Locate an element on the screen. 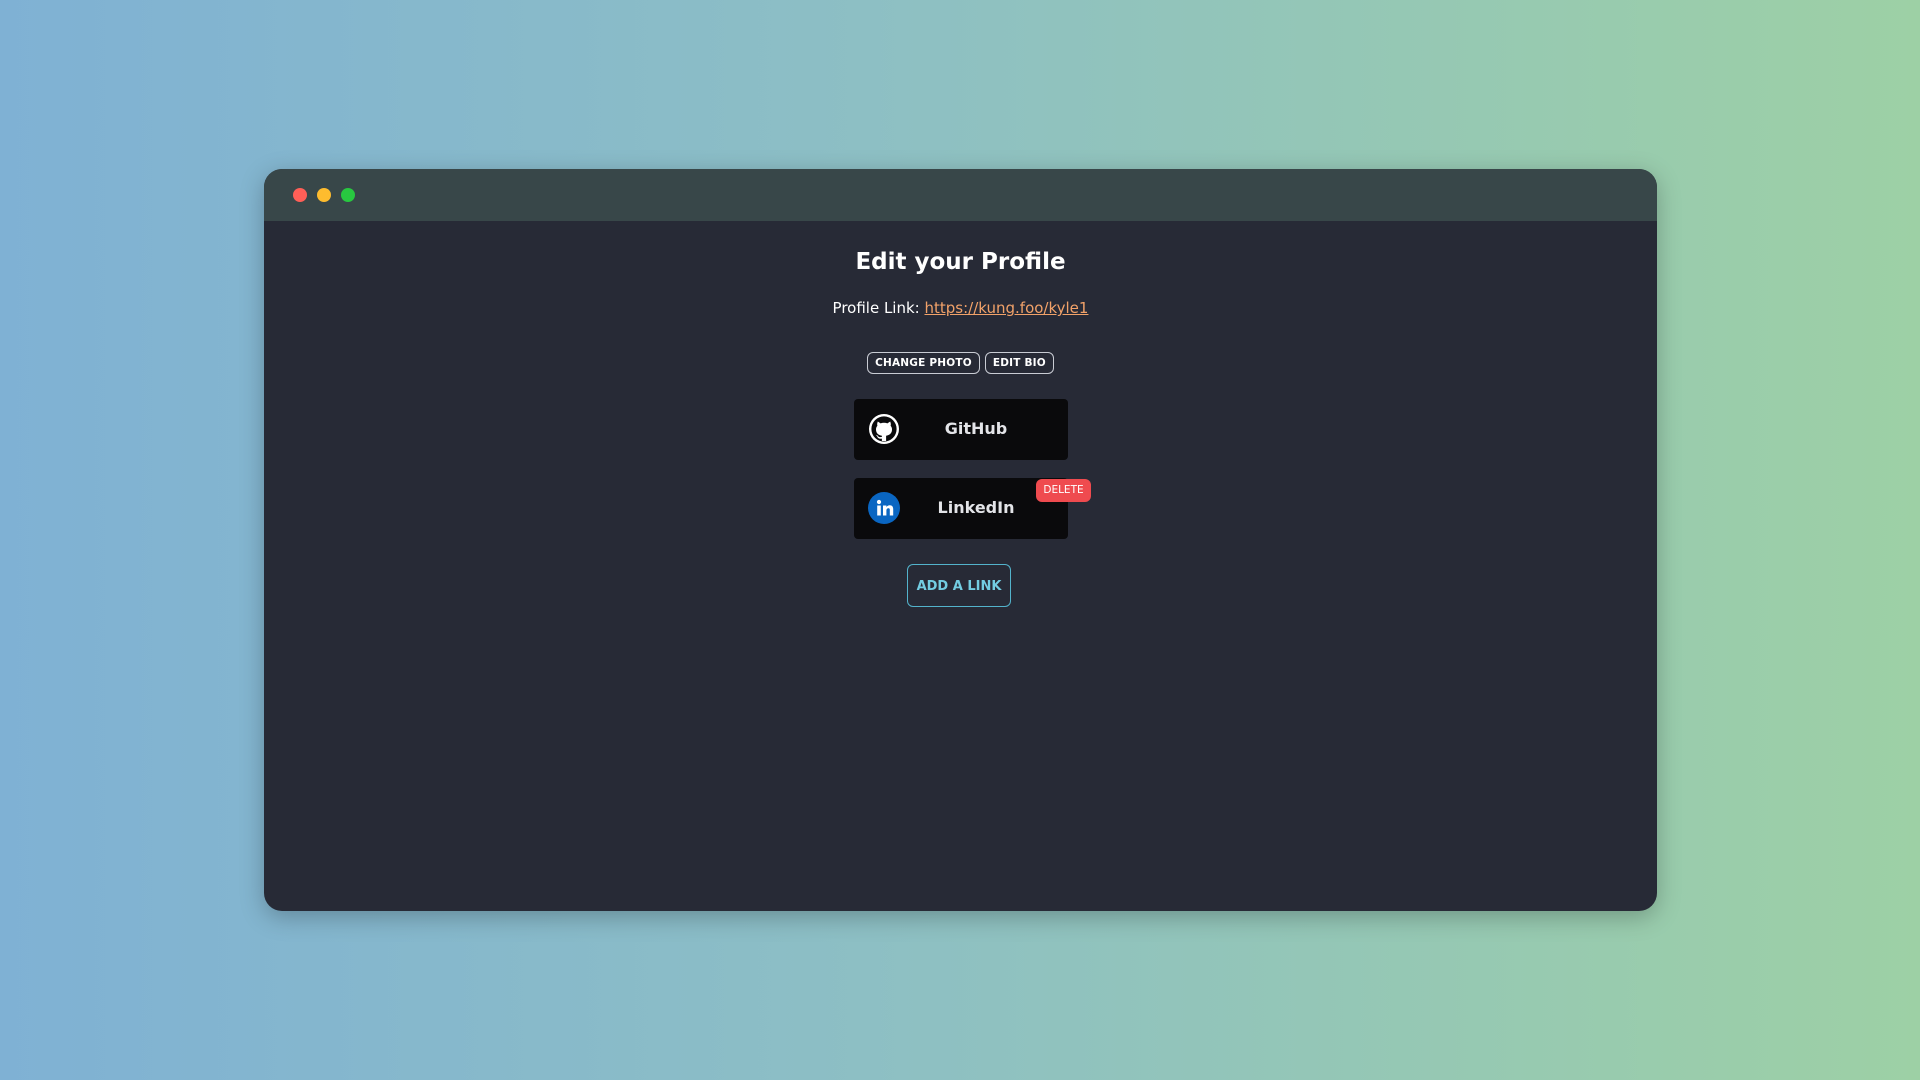 This screenshot has height=1080, width=1920. delete-link-button: DELETE is located at coordinates (1063, 490).